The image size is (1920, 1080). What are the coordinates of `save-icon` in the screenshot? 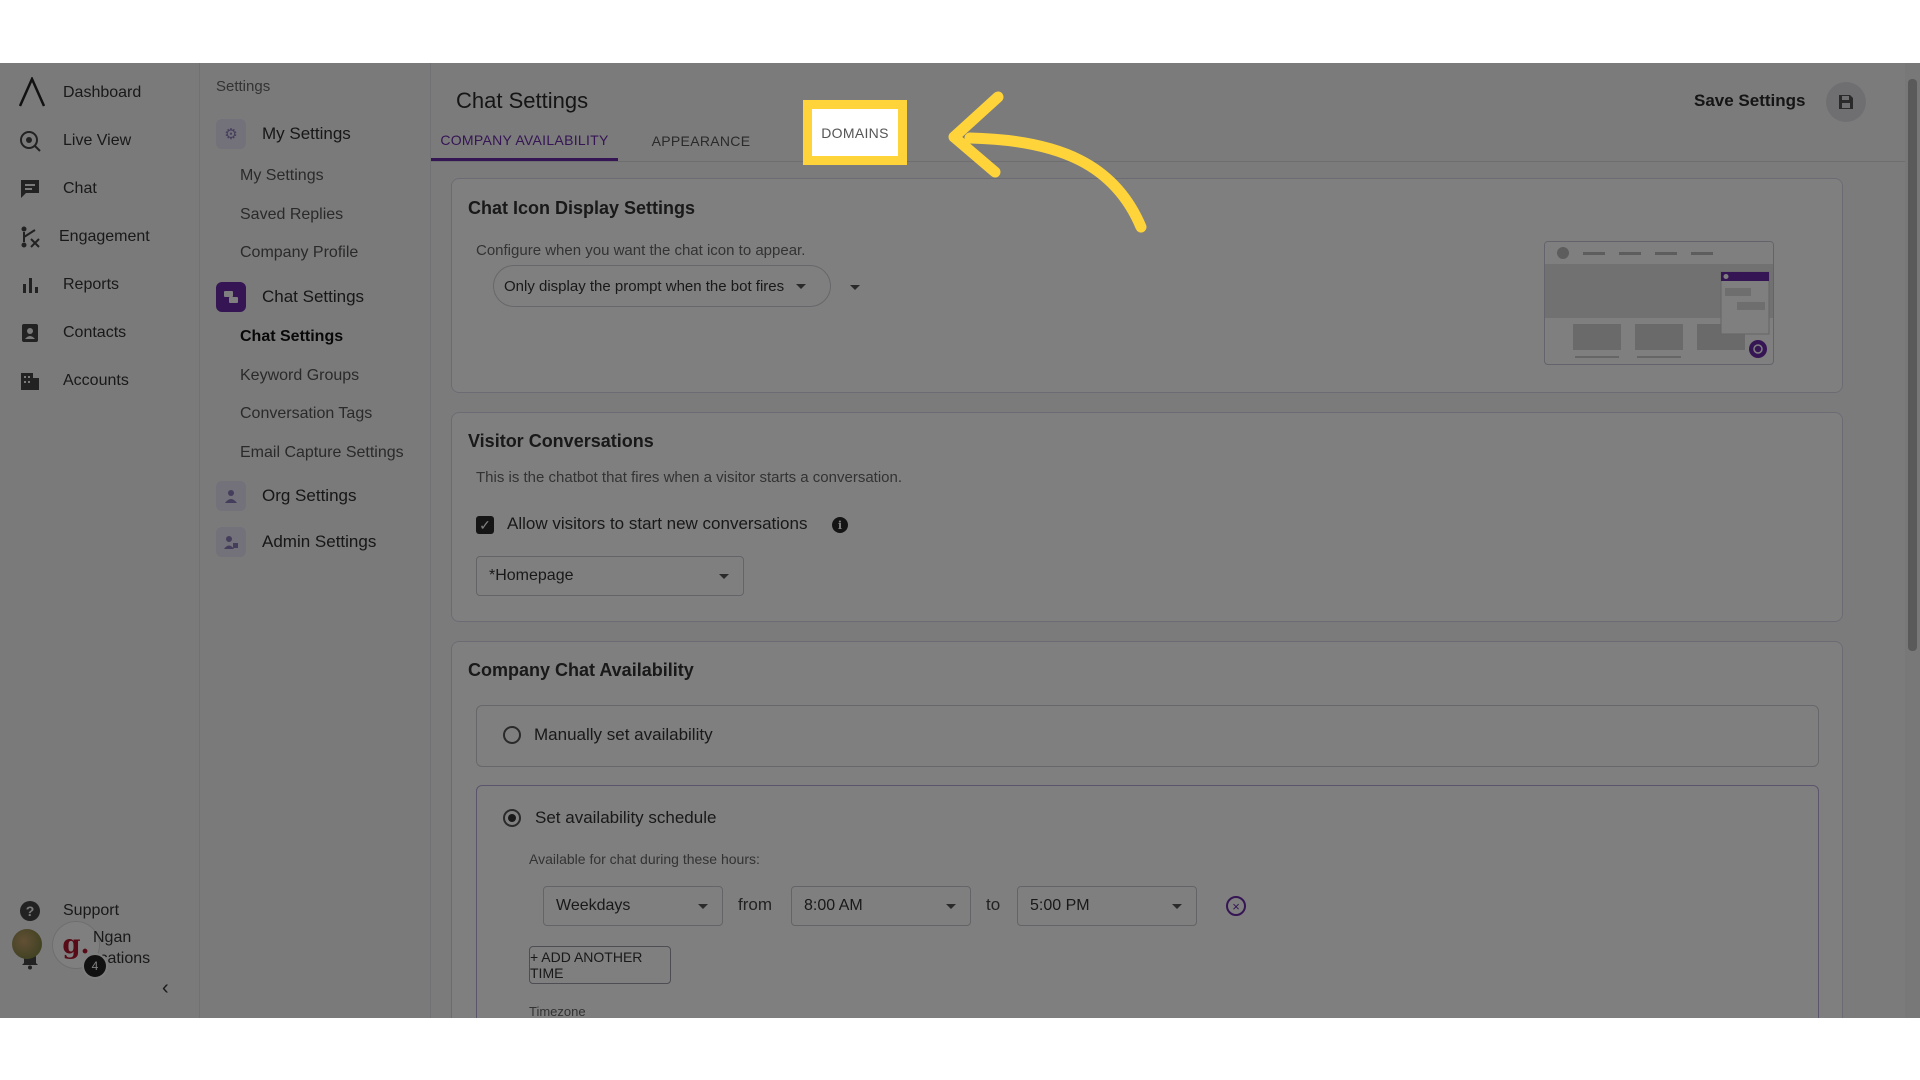 It's located at (1846, 102).